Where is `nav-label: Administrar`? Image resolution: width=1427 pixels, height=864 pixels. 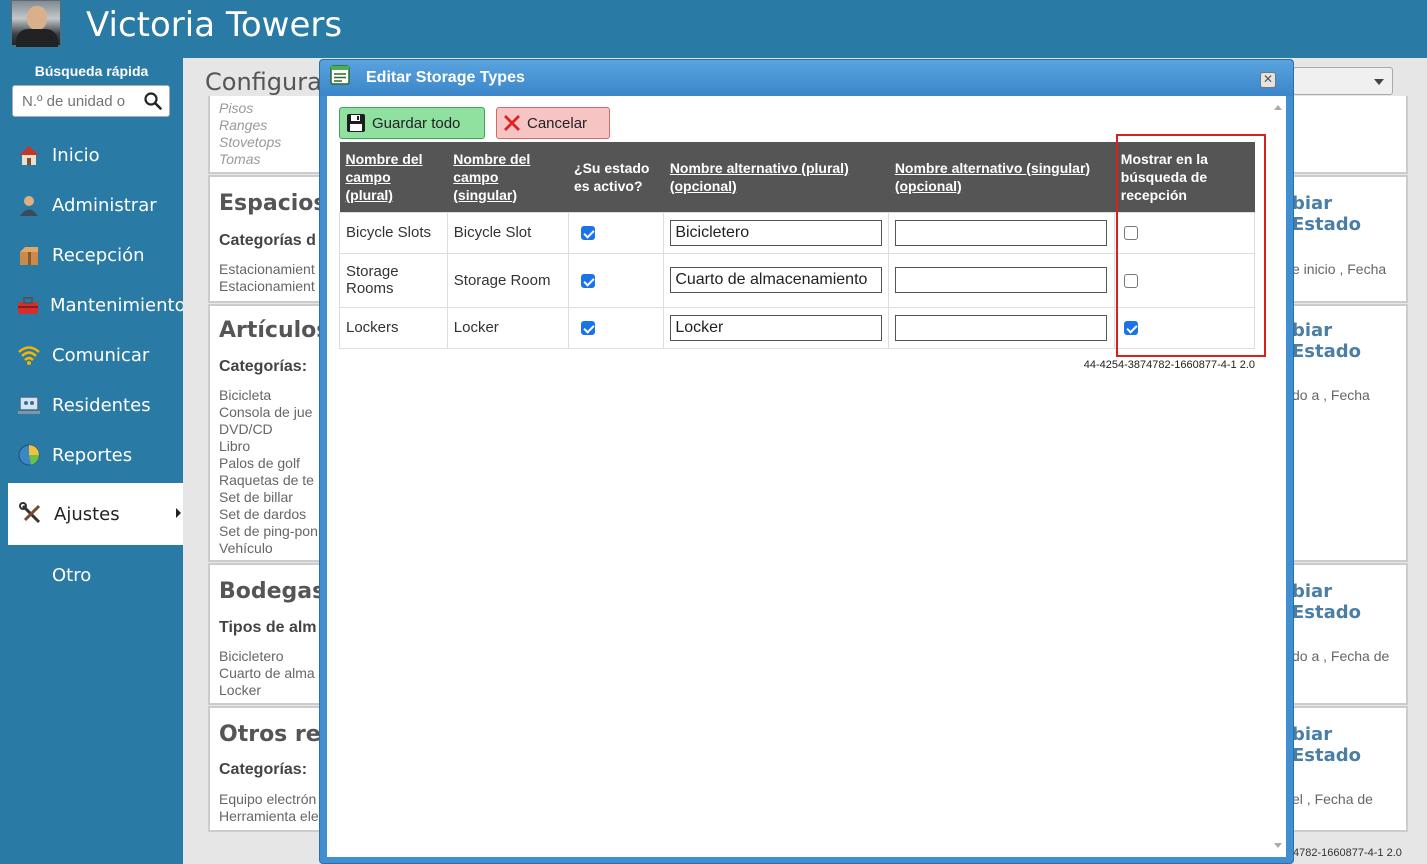
nav-label: Administrar is located at coordinates (104, 205).